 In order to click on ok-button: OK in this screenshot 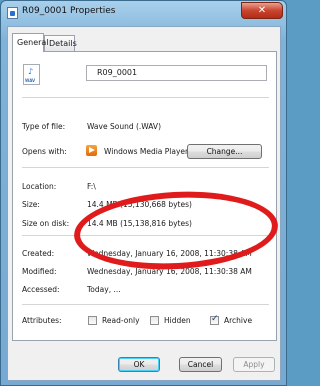, I will do `click(139, 364)`.